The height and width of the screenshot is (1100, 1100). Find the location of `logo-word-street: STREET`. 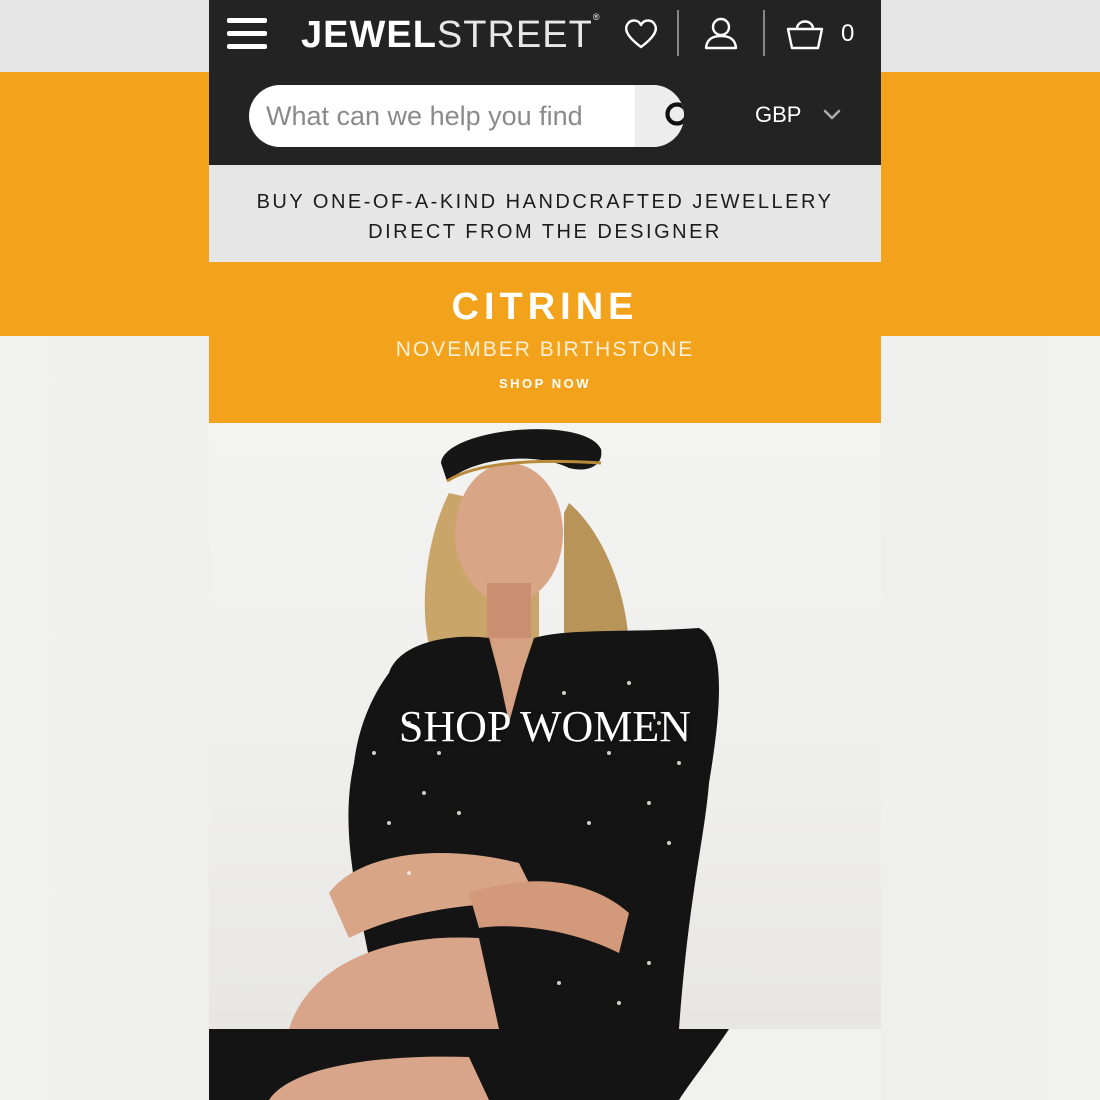

logo-word-street: STREET is located at coordinates (514, 35).